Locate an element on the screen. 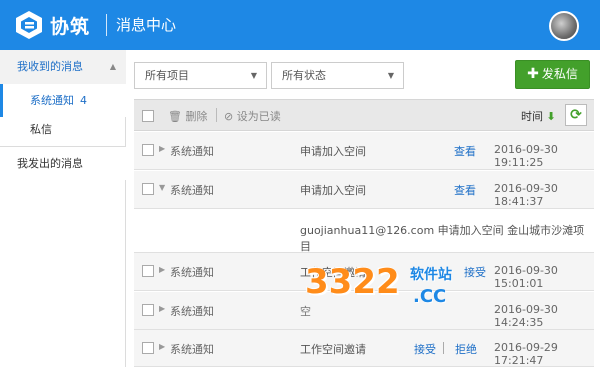 The image size is (600, 367). status-filter-value: 所有状态 is located at coordinates (304, 75).